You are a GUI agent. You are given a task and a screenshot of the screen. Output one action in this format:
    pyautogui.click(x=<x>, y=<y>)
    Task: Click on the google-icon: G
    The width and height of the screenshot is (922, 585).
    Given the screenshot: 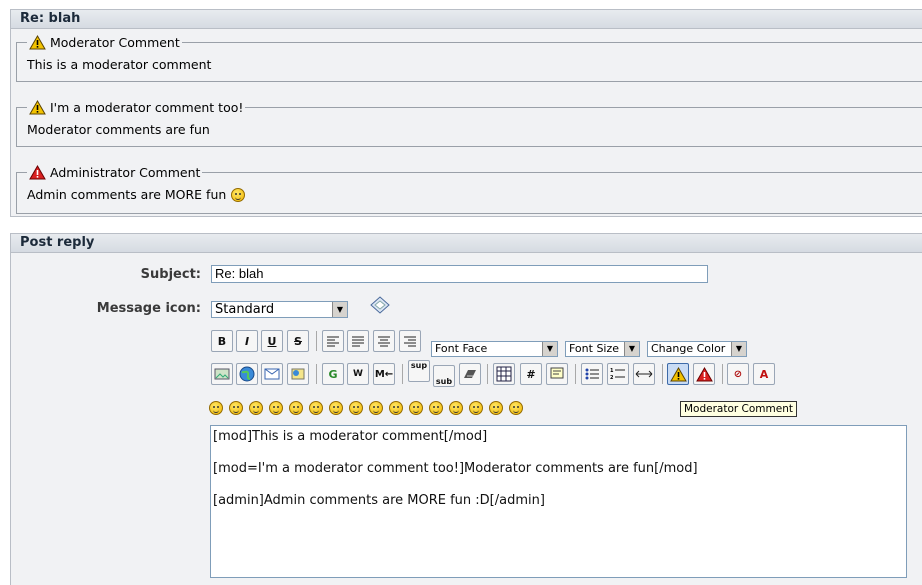 What is the action you would take?
    pyautogui.click(x=333, y=374)
    